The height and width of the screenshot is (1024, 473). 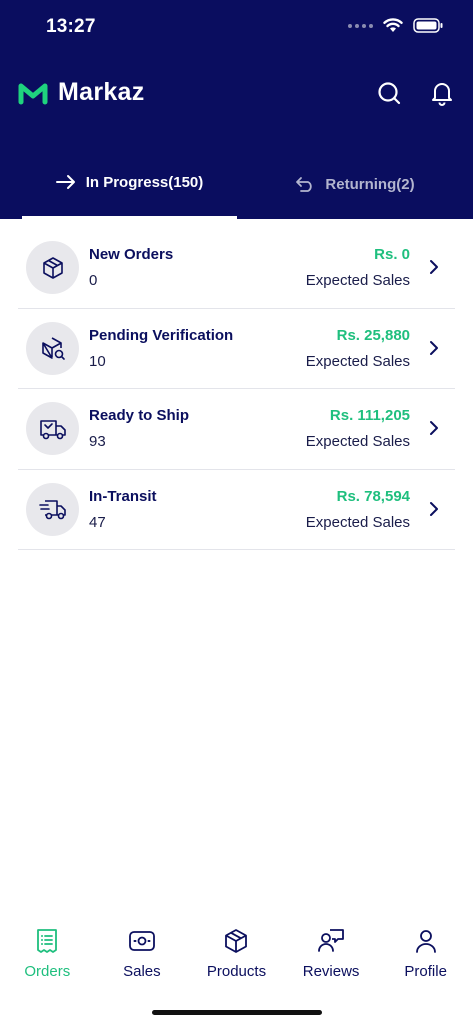 I want to click on tab-label: Returning(2), so click(x=370, y=184).